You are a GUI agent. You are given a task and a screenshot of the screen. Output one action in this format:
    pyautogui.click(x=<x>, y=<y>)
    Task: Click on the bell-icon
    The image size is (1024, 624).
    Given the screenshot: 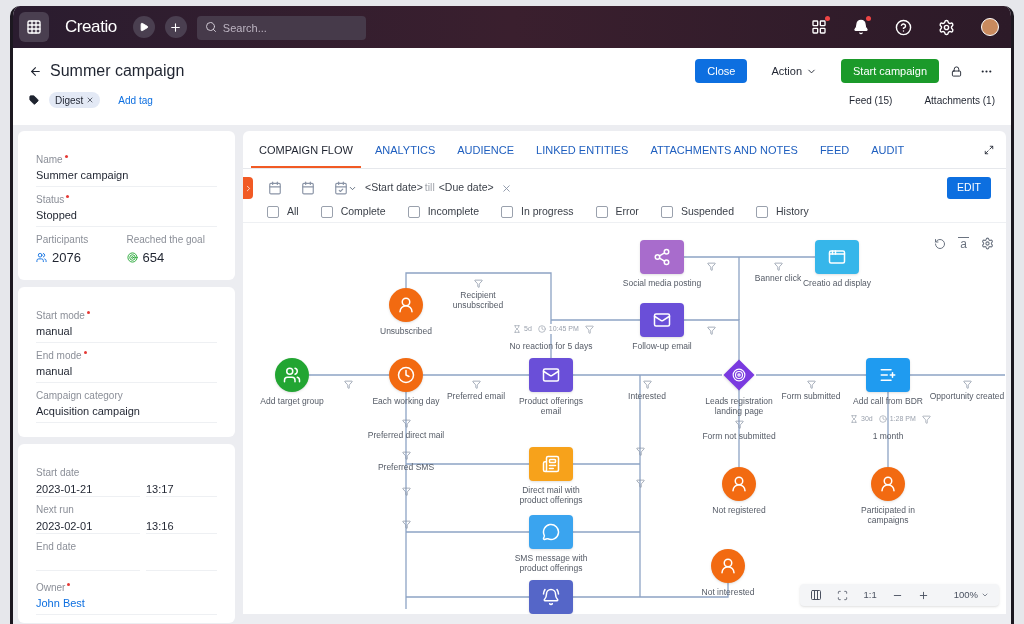 What is the action you would take?
    pyautogui.click(x=861, y=27)
    